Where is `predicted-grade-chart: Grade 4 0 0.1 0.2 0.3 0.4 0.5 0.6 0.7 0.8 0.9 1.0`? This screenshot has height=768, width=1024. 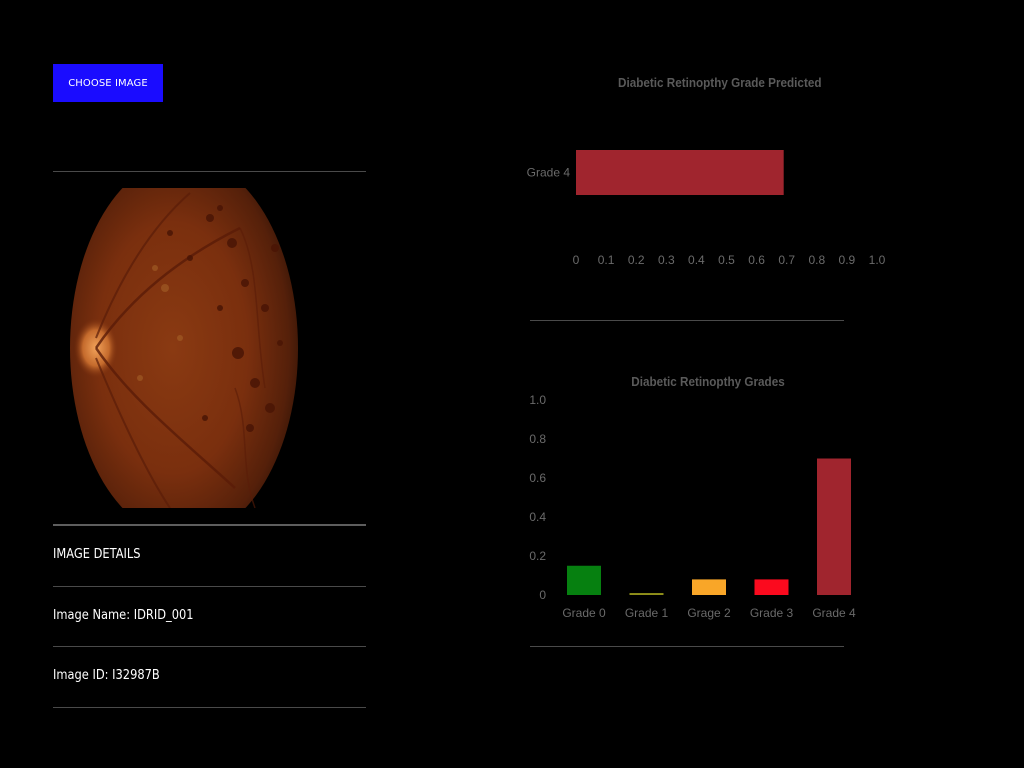
predicted-grade-chart: Grade 4 0 0.1 0.2 0.3 0.4 0.5 0.6 0.7 0.8 0.9 1.0 is located at coordinates (706, 208).